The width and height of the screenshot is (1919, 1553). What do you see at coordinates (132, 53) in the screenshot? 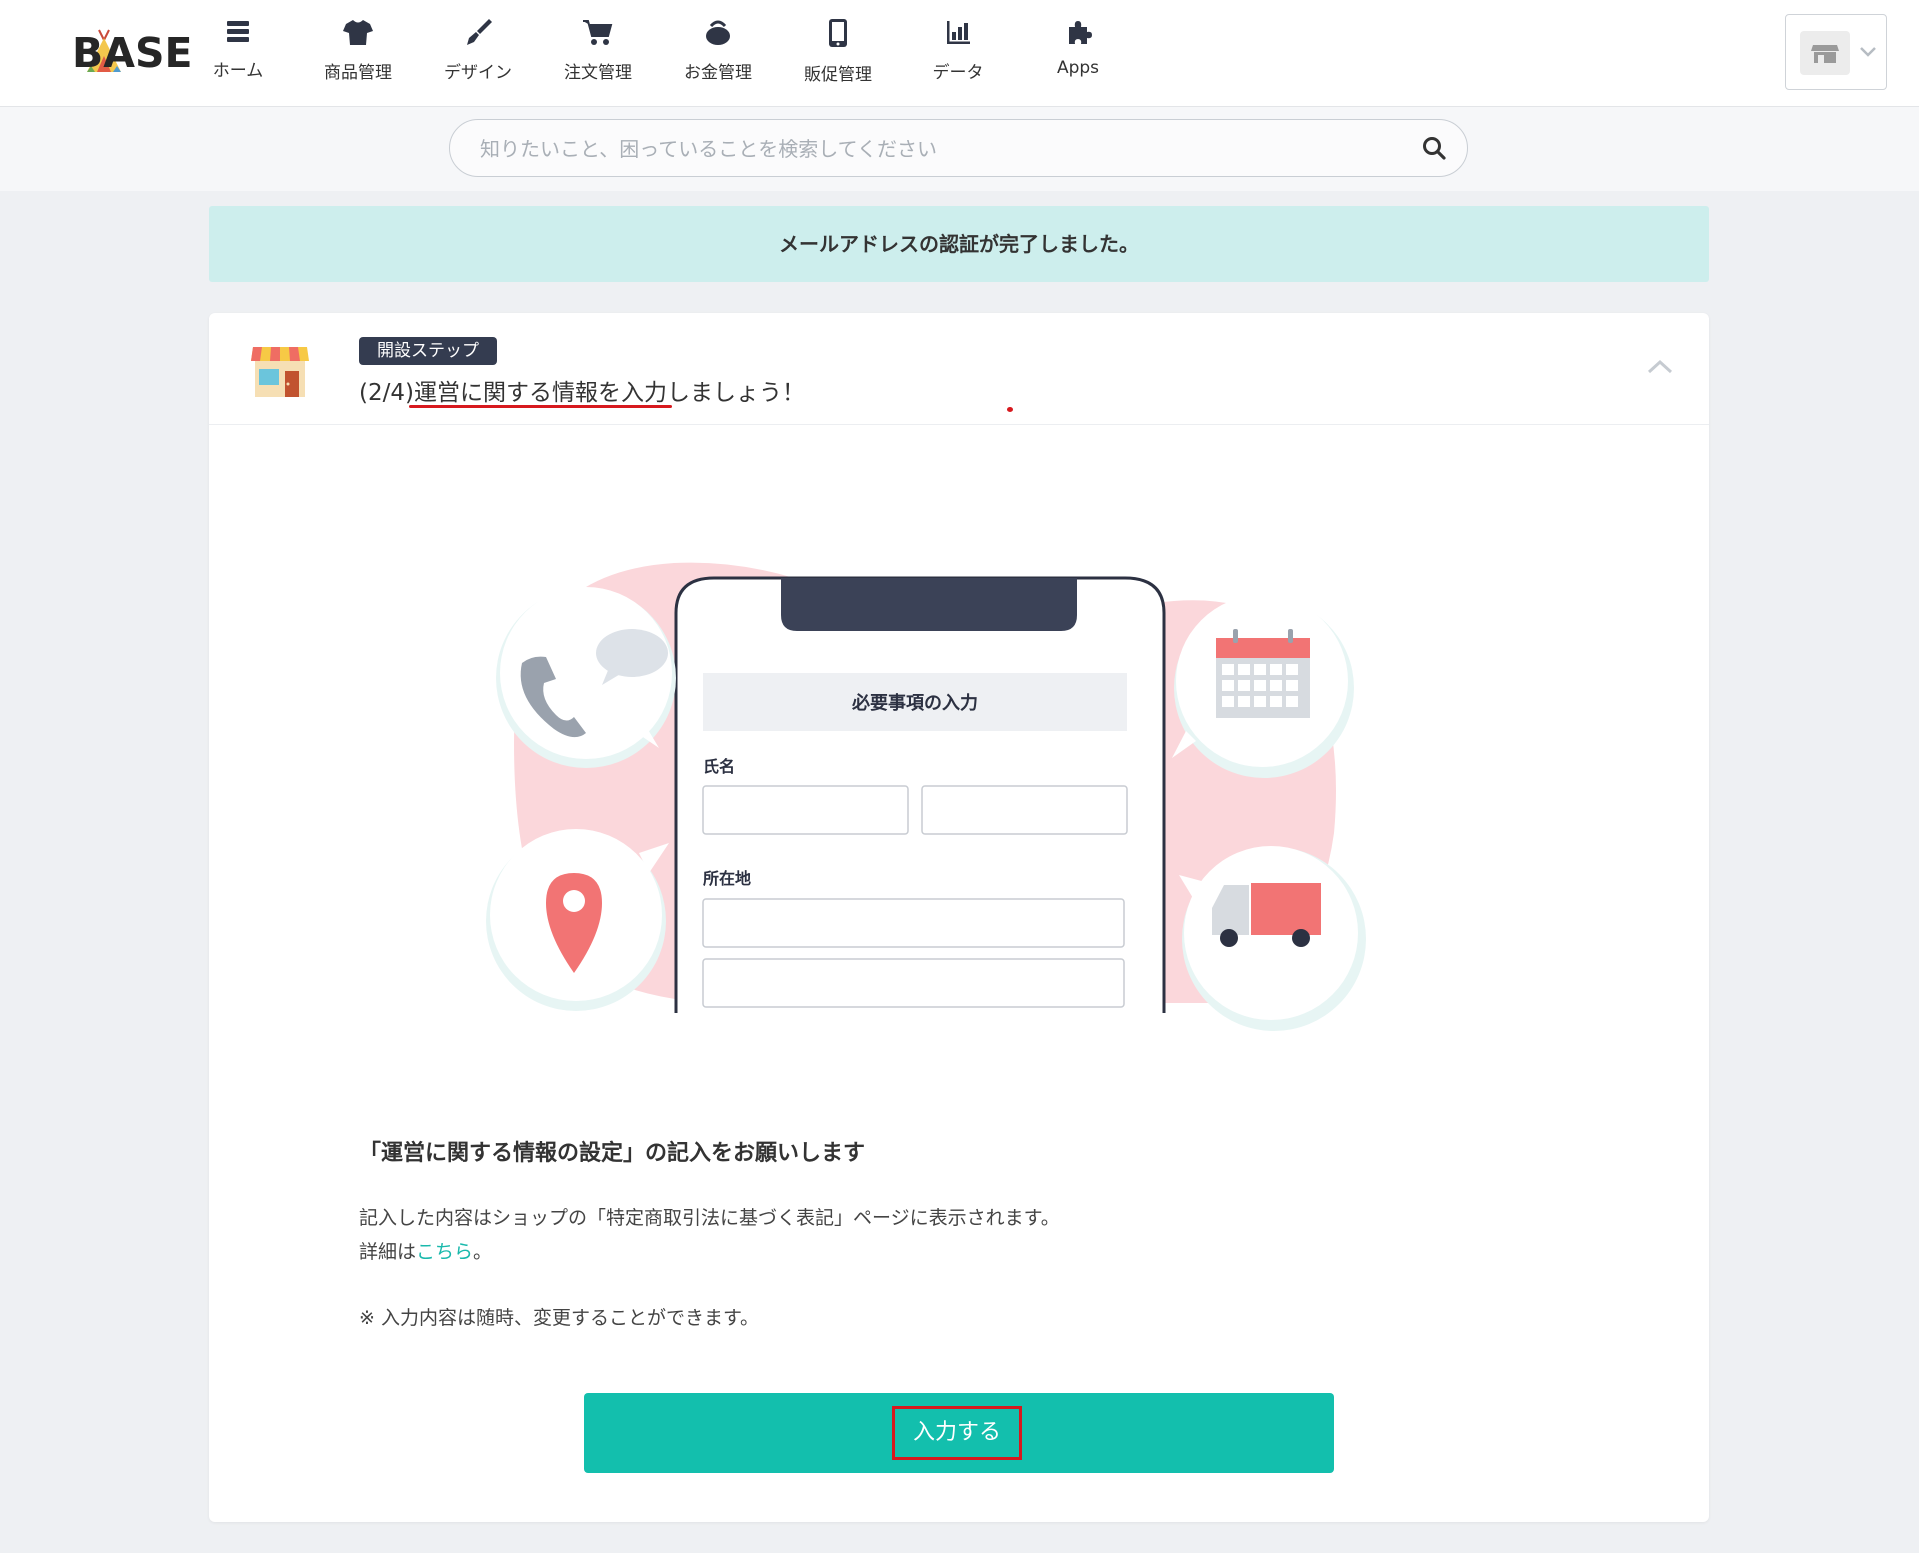
I see `brand-name: BASE` at bounding box center [132, 53].